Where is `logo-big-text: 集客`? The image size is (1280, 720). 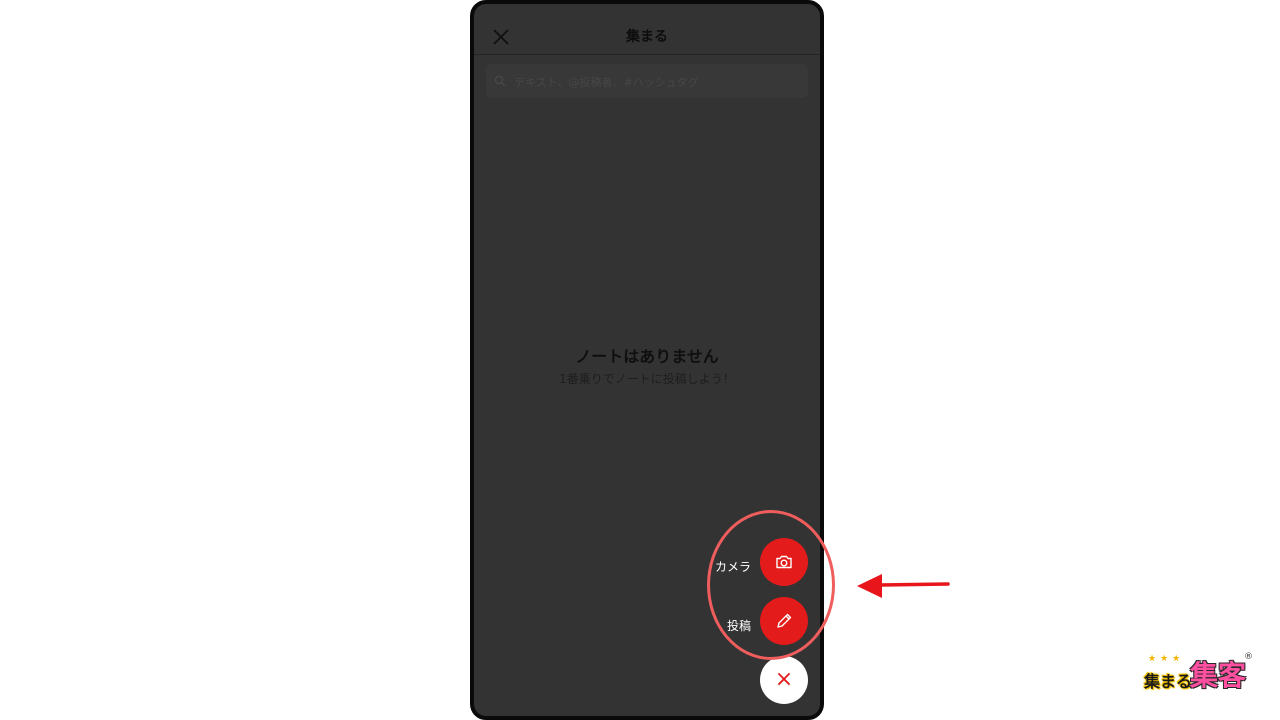
logo-big-text: 集客 is located at coordinates (1218, 675).